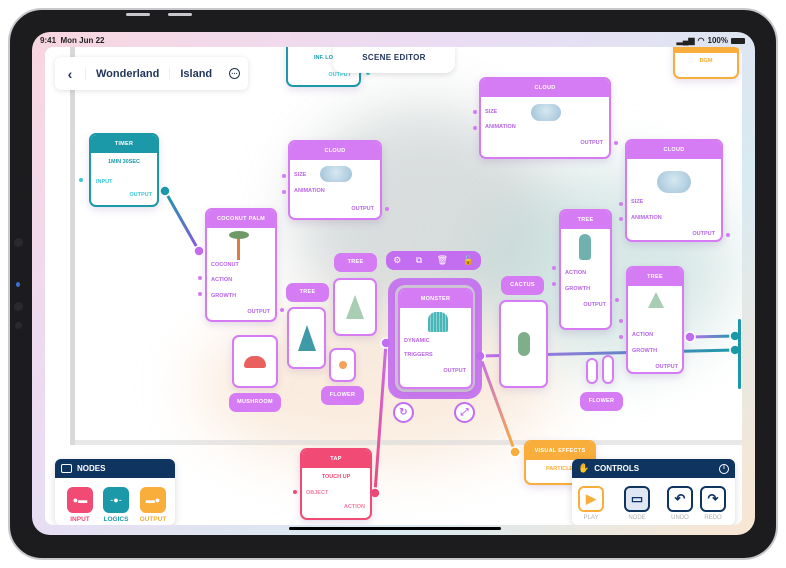 Image resolution: width=786 pixels, height=568 pixels. Describe the element at coordinates (336, 484) in the screenshot. I see `node-tap: TAP TOUCH UP OBJECT ACTION` at that location.